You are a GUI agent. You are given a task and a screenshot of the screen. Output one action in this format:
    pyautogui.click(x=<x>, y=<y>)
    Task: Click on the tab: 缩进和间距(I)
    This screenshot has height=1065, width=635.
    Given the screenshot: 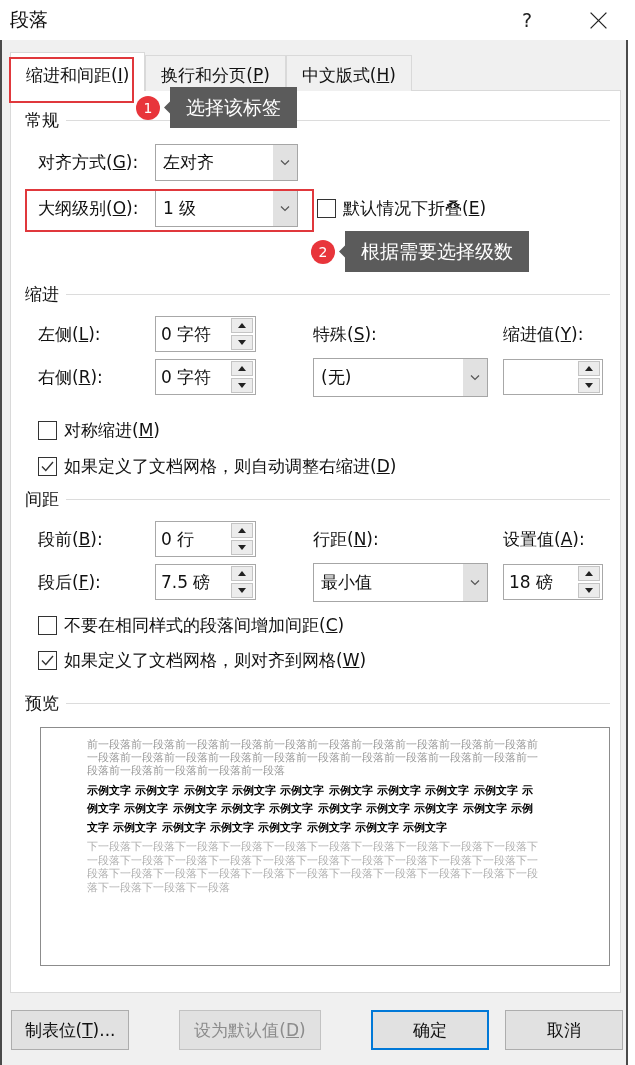 What is the action you would take?
    pyautogui.click(x=78, y=71)
    